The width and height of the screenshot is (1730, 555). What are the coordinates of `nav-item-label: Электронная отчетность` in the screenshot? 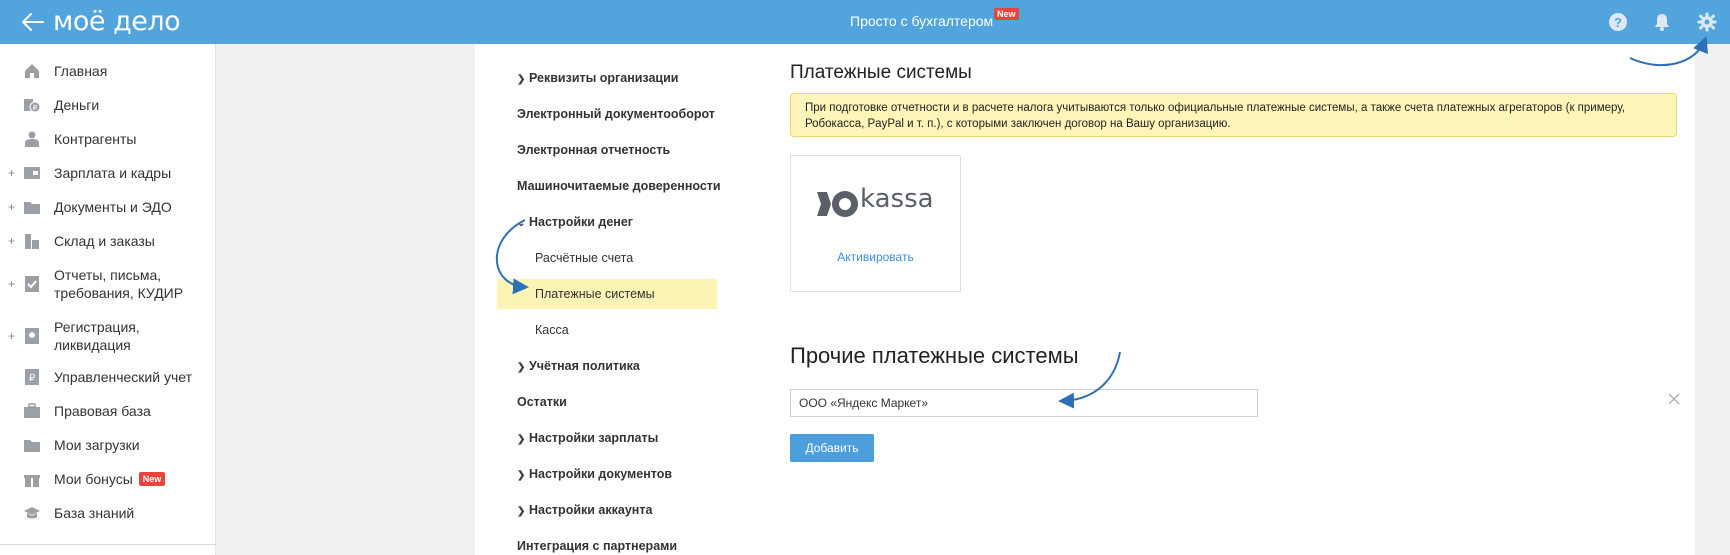 It's located at (594, 150).